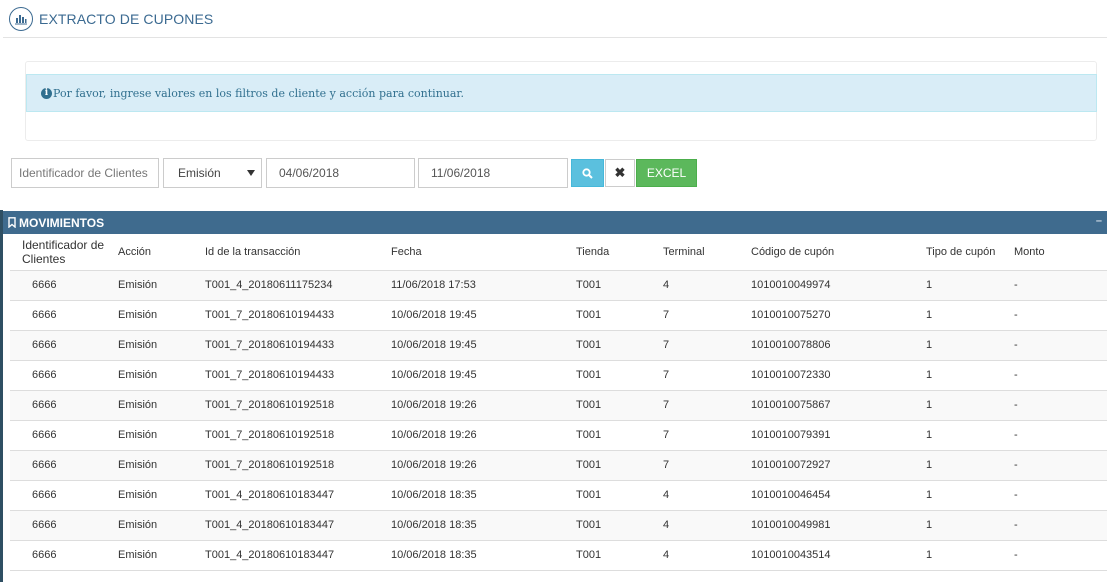  Describe the element at coordinates (149, 252) in the screenshot. I see `column-header: Acción` at that location.